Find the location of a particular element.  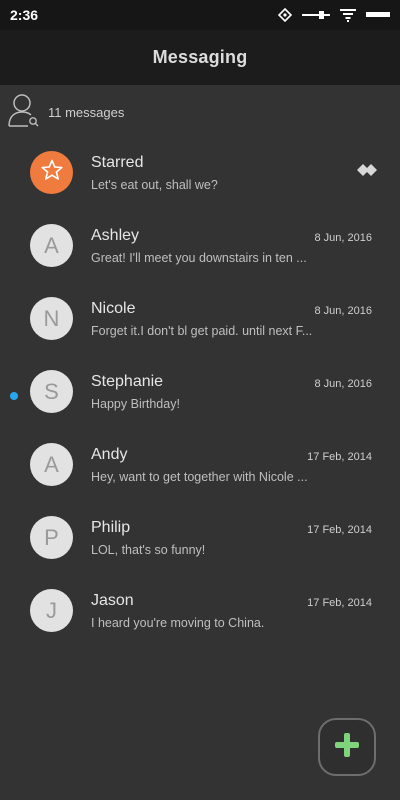

unread-indicator is located at coordinates (14, 395).